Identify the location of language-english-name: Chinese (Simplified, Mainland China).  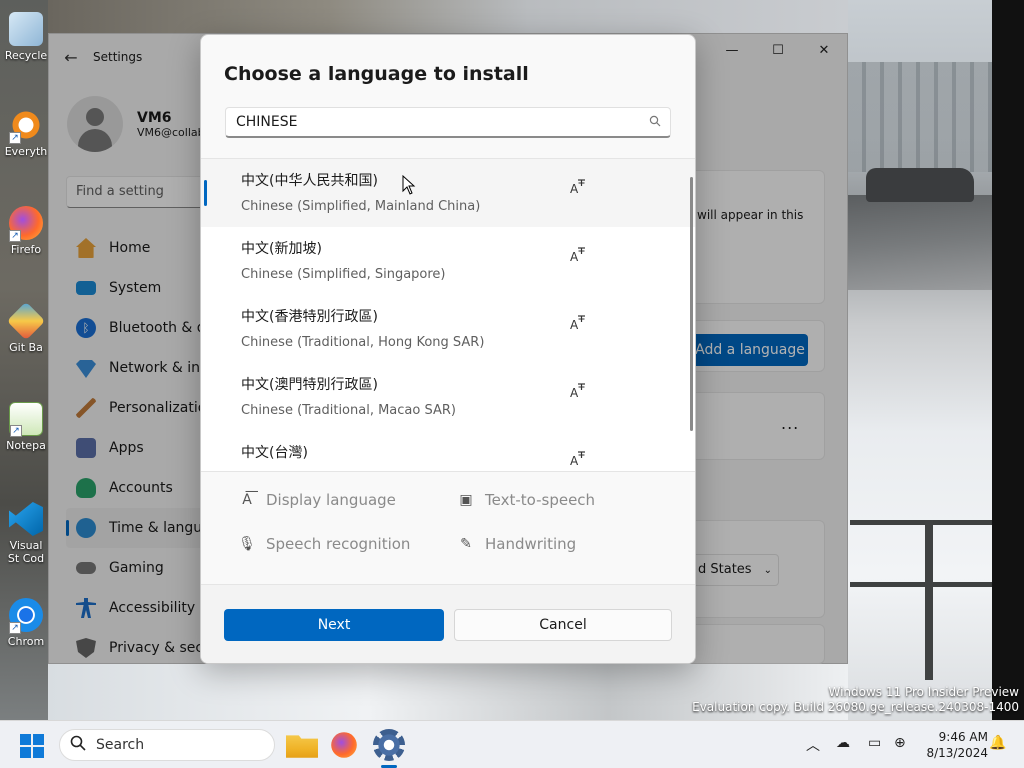
(361, 206).